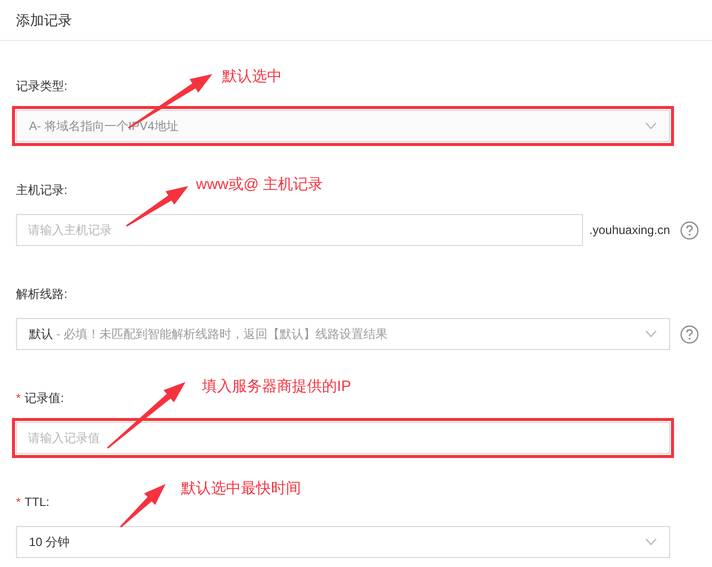 The image size is (712, 567). What do you see at coordinates (343, 438) in the screenshot?
I see `input-field: 请输入记录值` at bounding box center [343, 438].